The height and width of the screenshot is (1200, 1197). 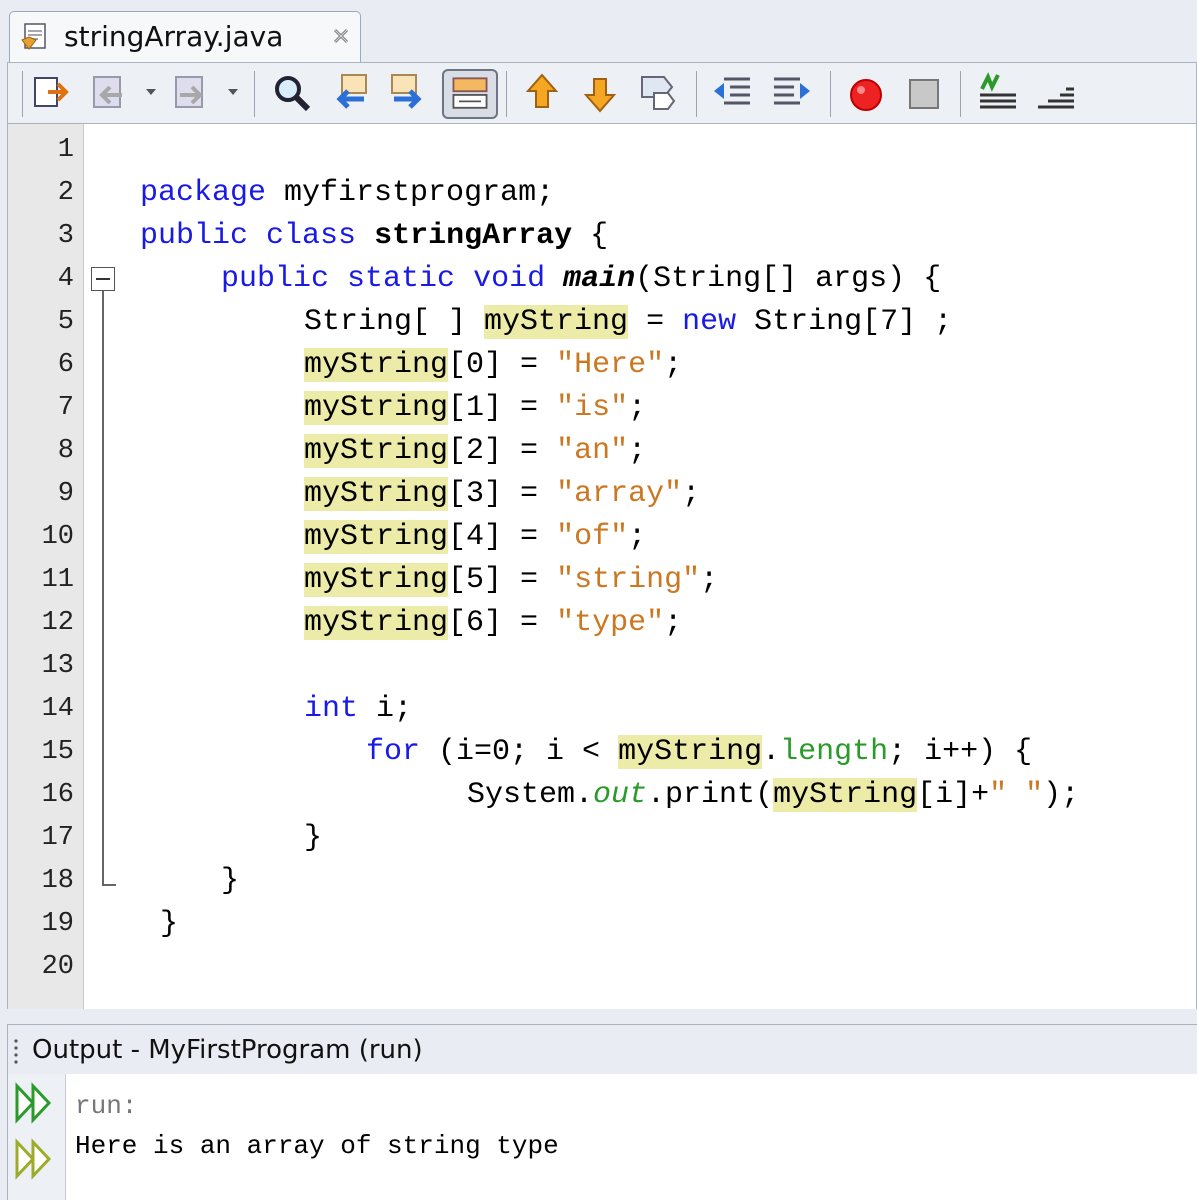 I want to click on tab-string-array-java: stringArray.java, so click(x=185, y=36).